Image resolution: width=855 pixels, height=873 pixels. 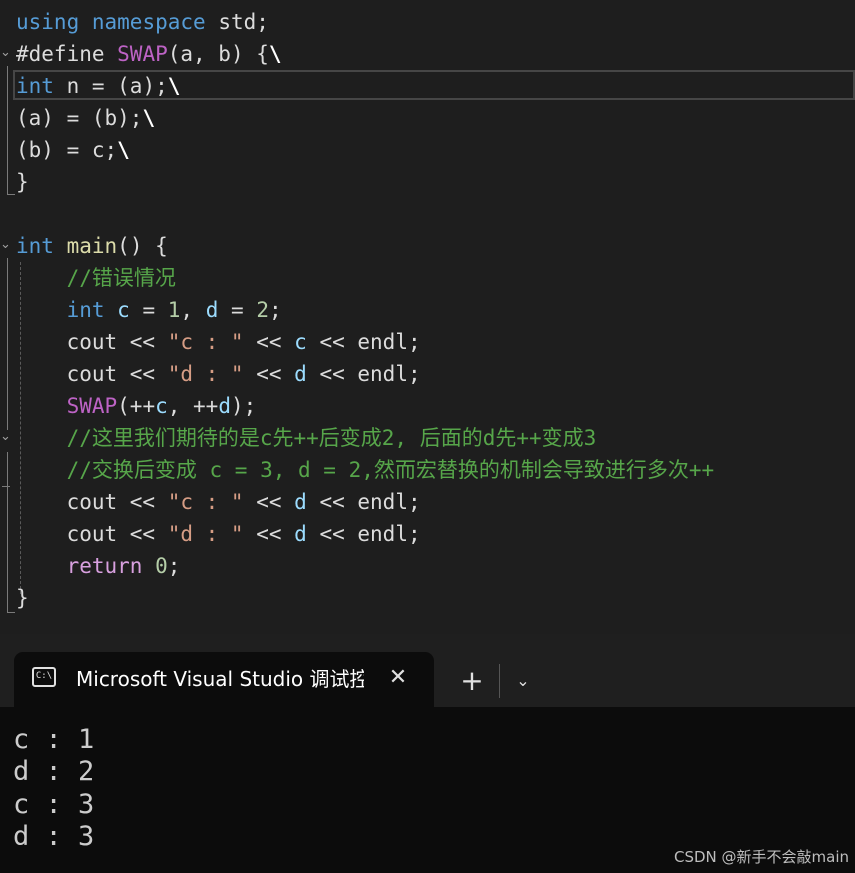 I want to click on code-token: (a, b) {, so click(x=218, y=54).